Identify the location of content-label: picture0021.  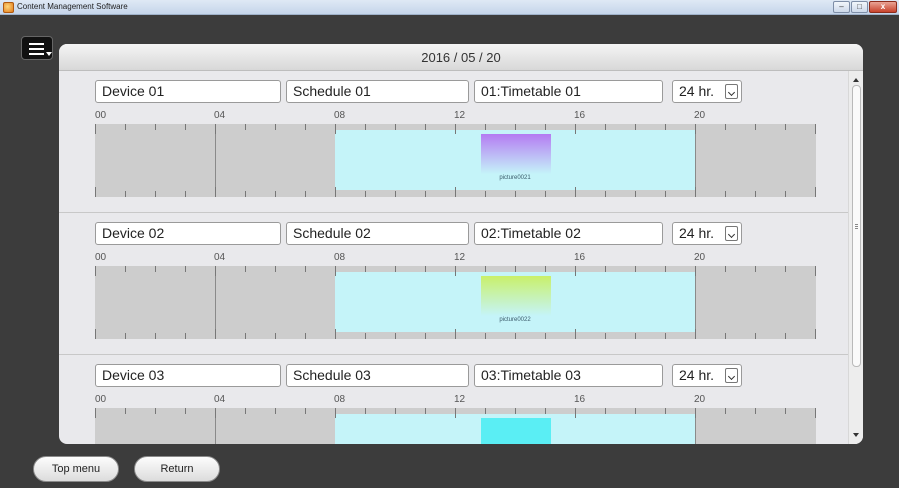
(515, 178).